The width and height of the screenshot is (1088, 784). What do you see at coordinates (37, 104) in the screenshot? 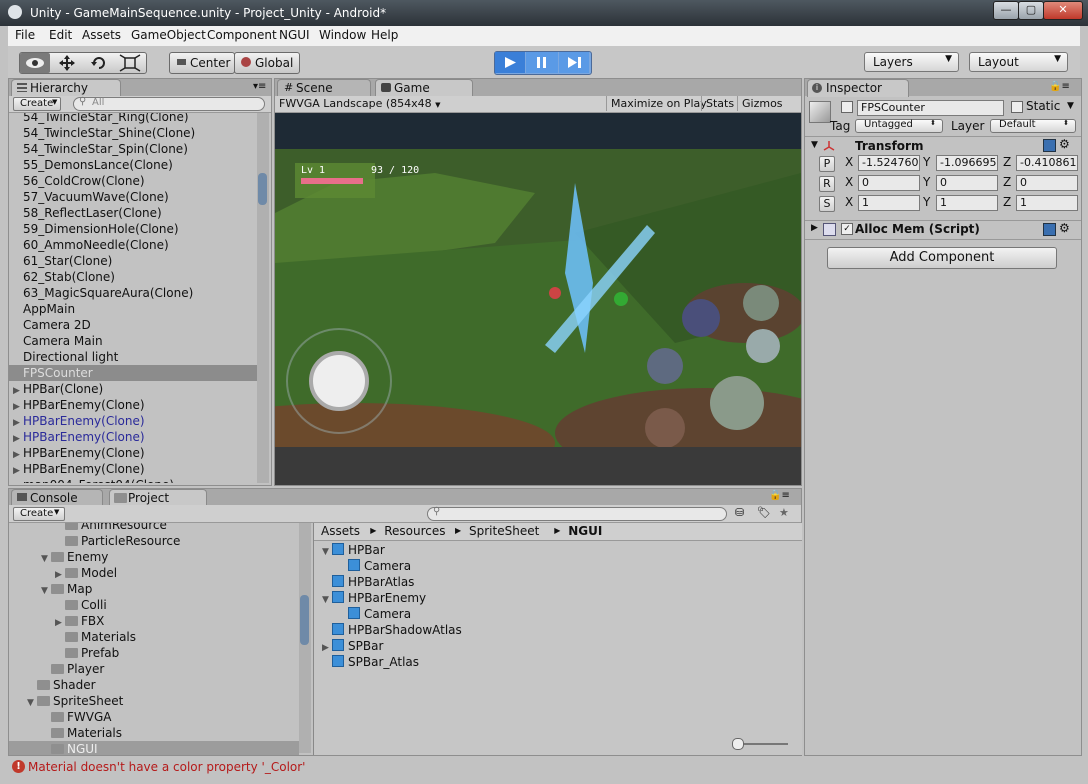
I see `hierarchy-create-button: Create ▼` at bounding box center [37, 104].